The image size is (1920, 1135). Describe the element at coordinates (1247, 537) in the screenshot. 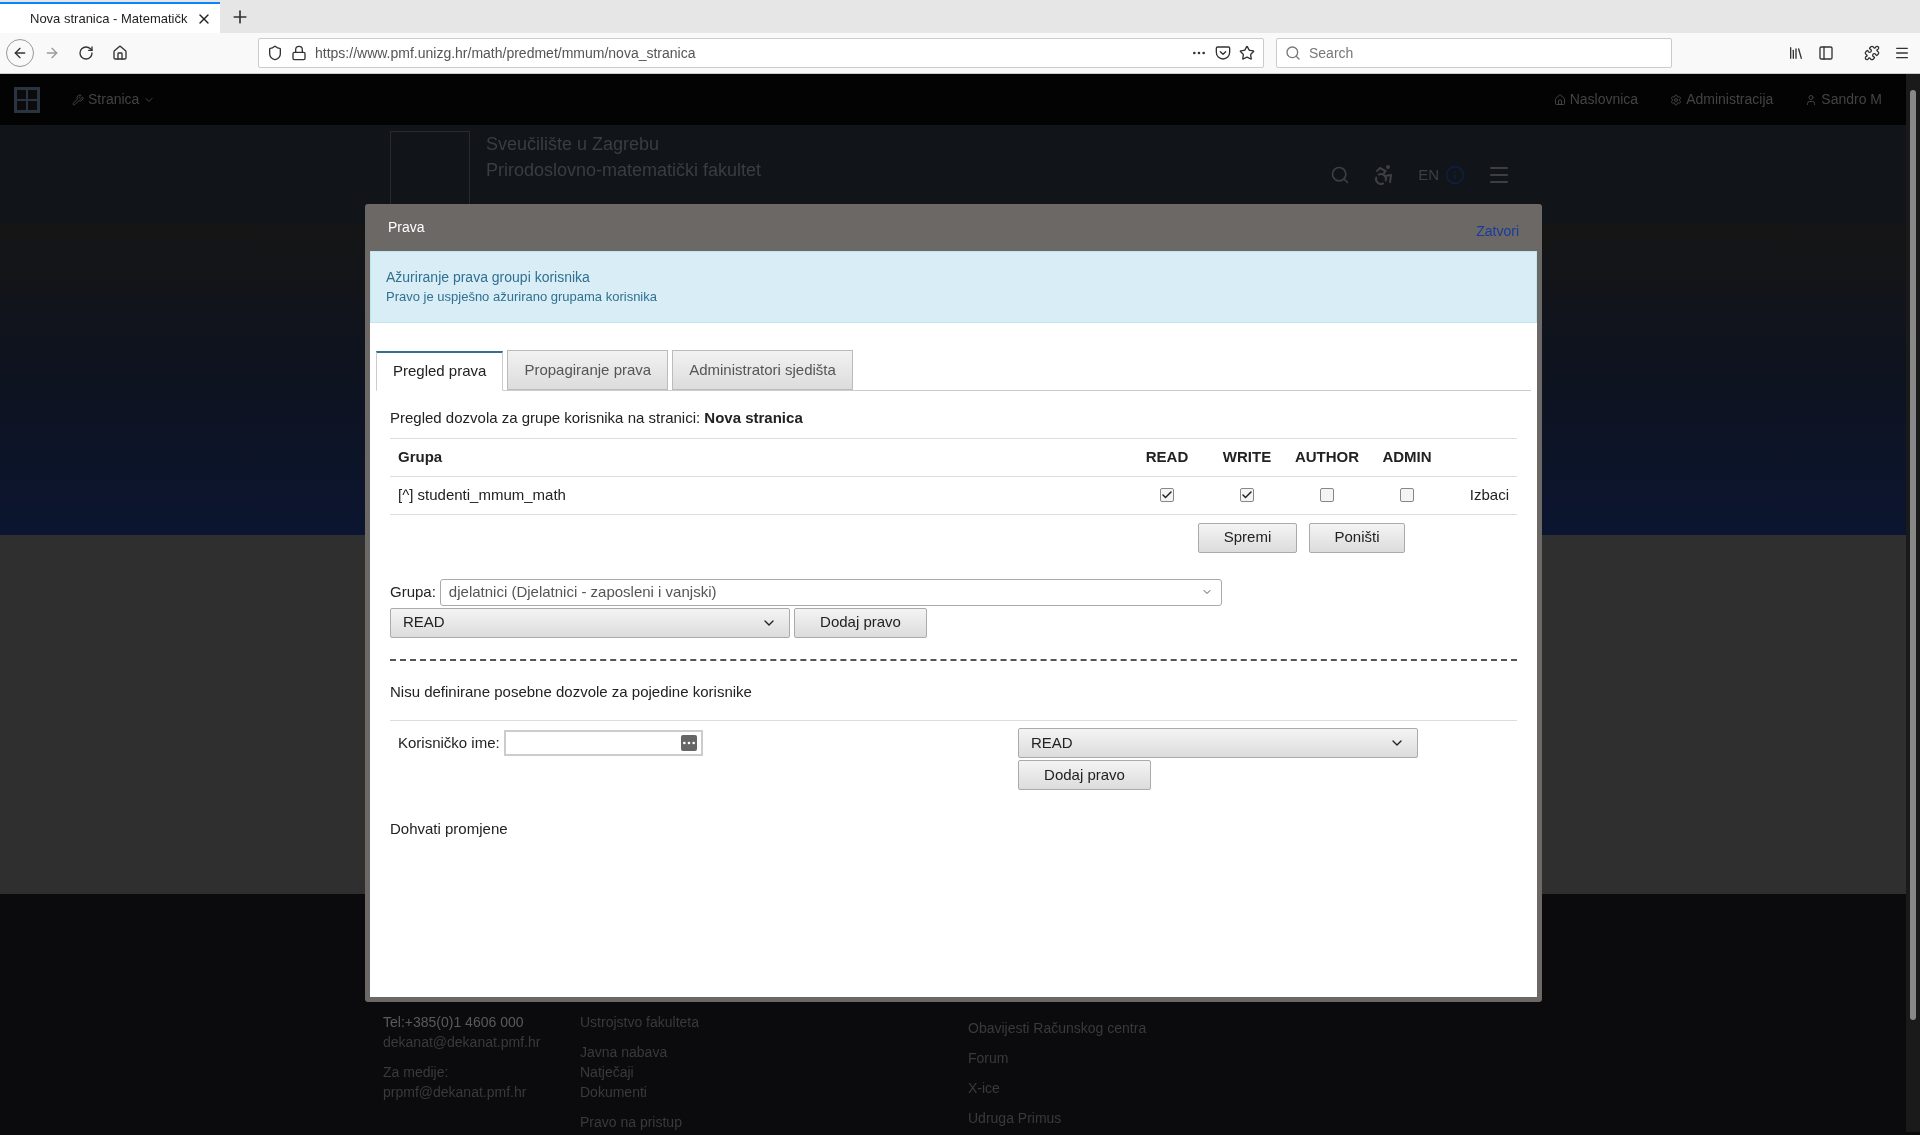

I see `save-button: Spremi` at that location.